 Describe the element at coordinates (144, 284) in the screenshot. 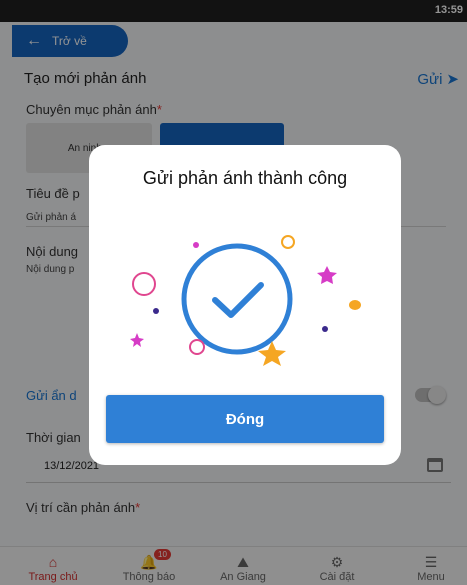

I see `confetti-ring-pink` at that location.